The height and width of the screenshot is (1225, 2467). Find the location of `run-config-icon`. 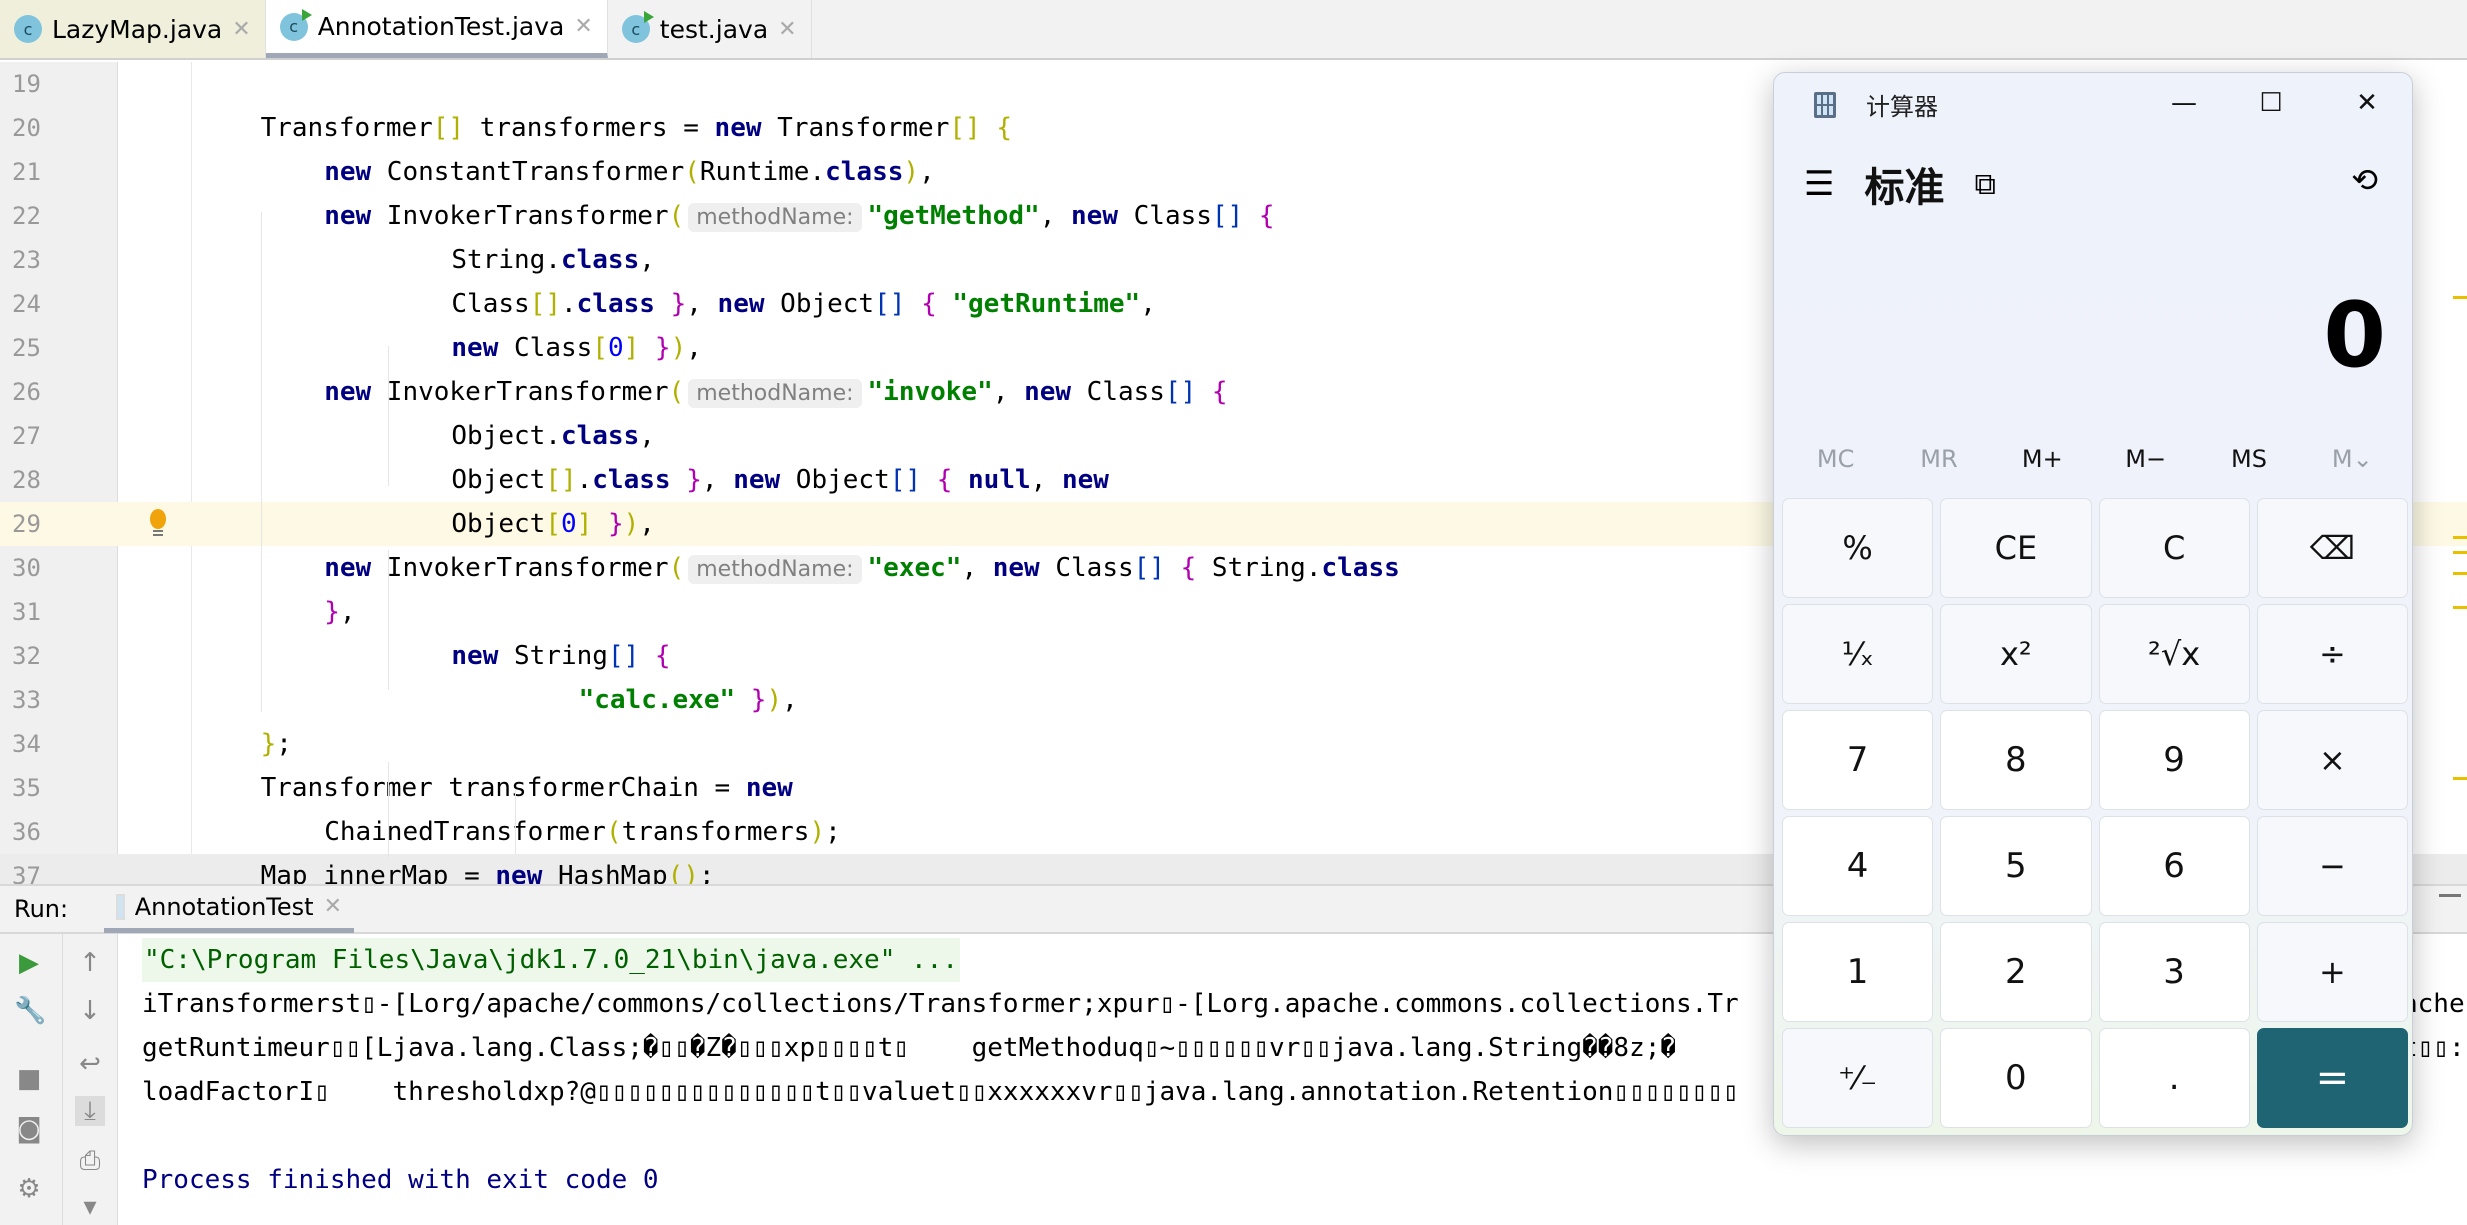

run-config-icon is located at coordinates (120, 906).